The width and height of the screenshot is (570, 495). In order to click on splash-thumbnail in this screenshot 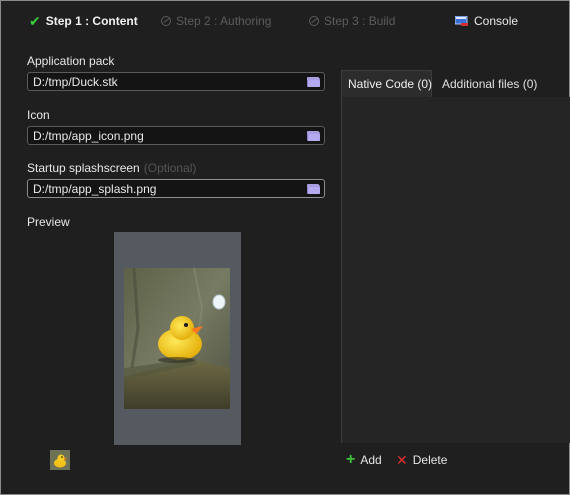, I will do `click(60, 460)`.